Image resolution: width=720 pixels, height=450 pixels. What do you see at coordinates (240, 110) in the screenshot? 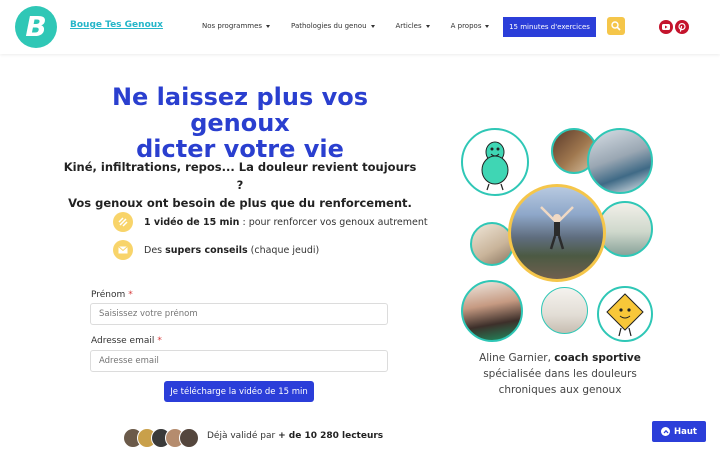
I see `hero-title-line1: Ne laissez plus vos genoux` at bounding box center [240, 110].